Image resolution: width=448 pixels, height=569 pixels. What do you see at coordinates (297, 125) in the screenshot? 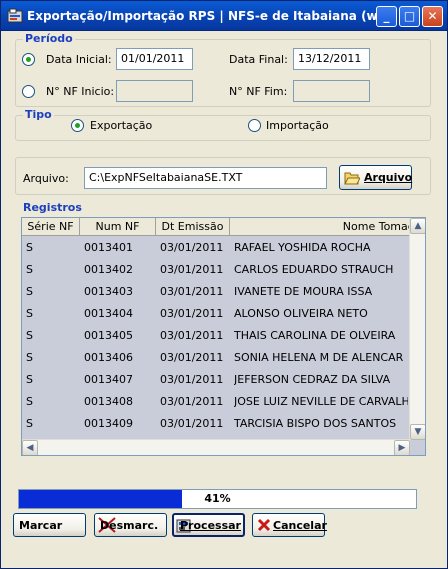
I see `importacao-label: Importação` at bounding box center [297, 125].